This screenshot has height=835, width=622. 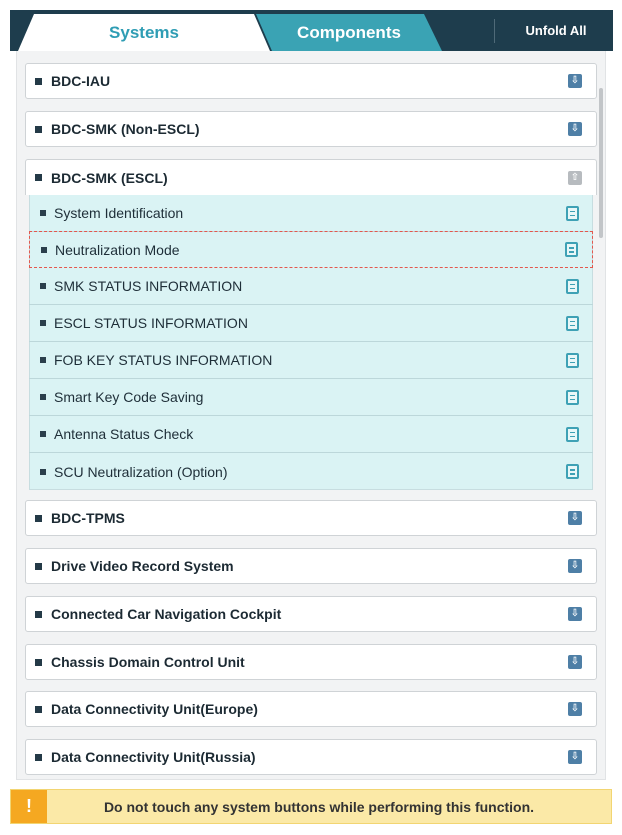 What do you see at coordinates (117, 249) in the screenshot?
I see `function-label: Neutralization Mode` at bounding box center [117, 249].